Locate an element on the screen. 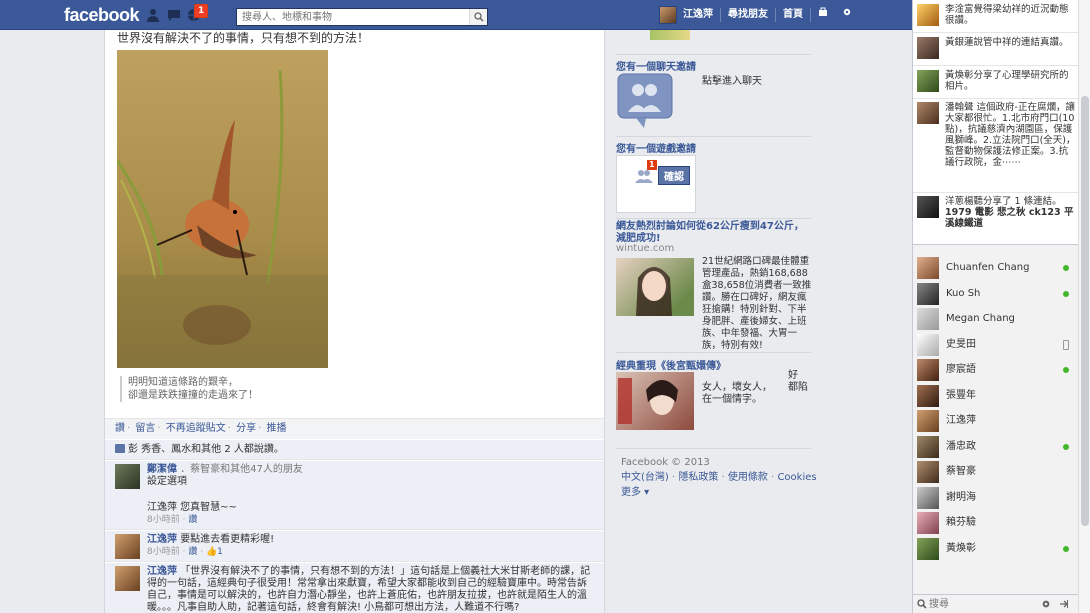 This screenshot has width=1090, height=613. chat-friend-item: 廖宸語 is located at coordinates (997, 370).